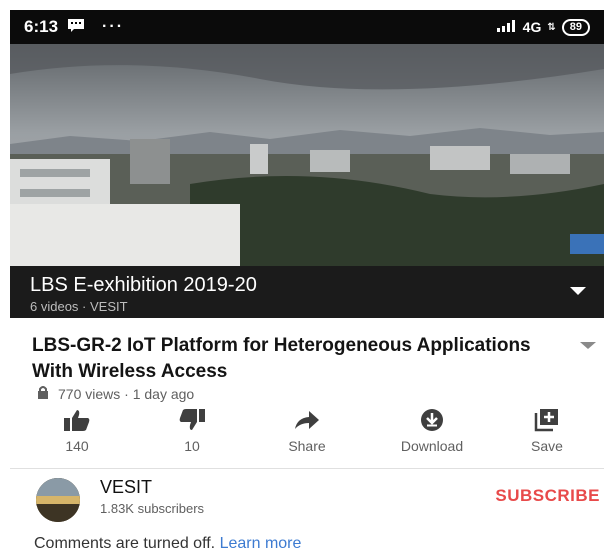 The image size is (614, 560). What do you see at coordinates (192, 446) in the screenshot?
I see `dislike-count: 10` at bounding box center [192, 446].